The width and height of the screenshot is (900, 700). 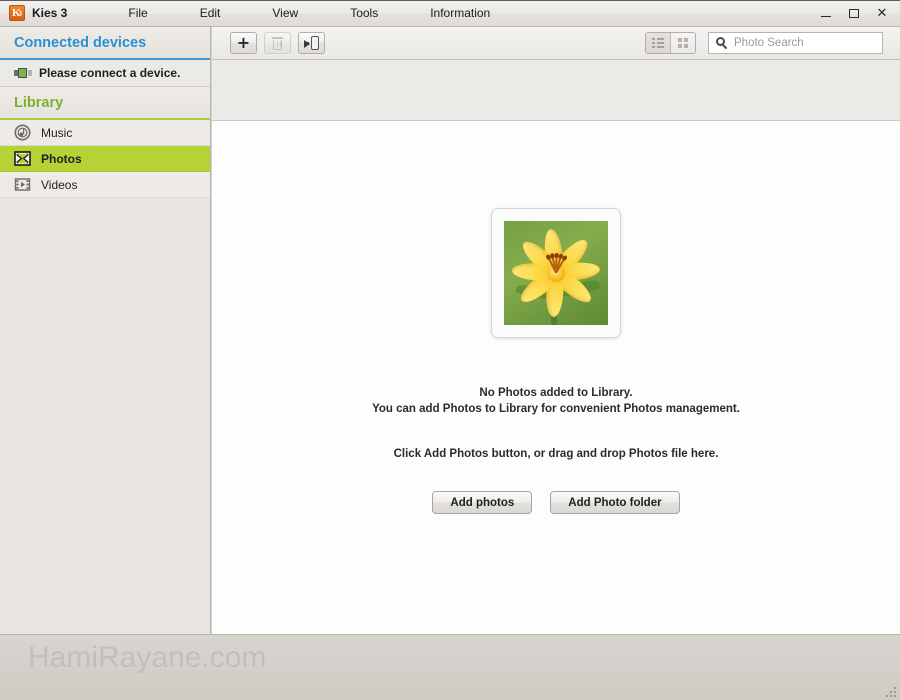 I want to click on search-box, so click(x=795, y=43).